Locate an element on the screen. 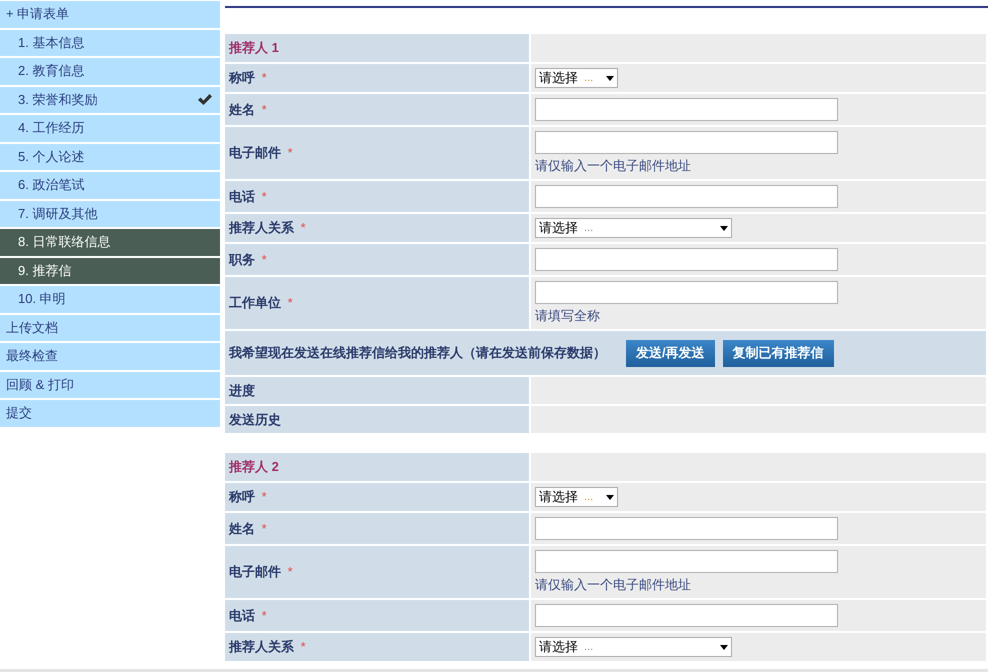 The width and height of the screenshot is (988, 672). sidebar-item: 9. 推荐信 is located at coordinates (110, 272).